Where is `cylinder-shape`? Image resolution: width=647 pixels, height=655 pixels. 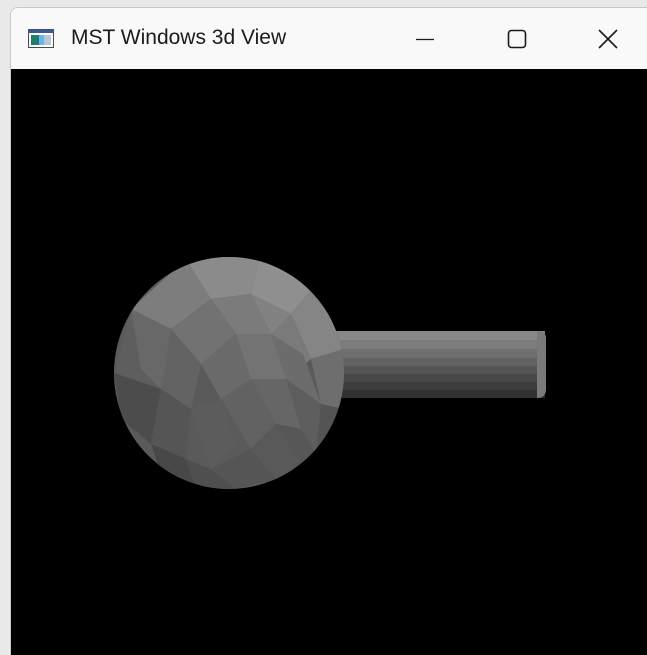
cylinder-shape is located at coordinates (438, 364).